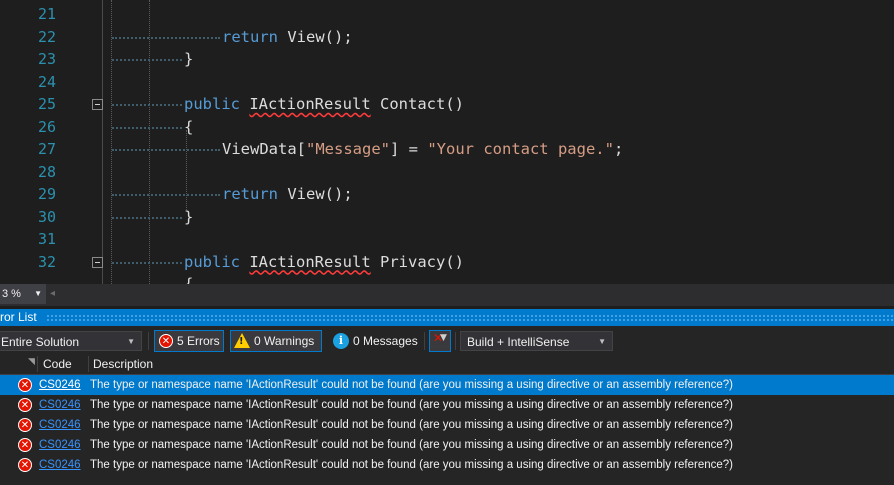 Image resolution: width=894 pixels, height=485 pixels. What do you see at coordinates (284, 341) in the screenshot?
I see `warnings-count-label: 0 Warnings` at bounding box center [284, 341].